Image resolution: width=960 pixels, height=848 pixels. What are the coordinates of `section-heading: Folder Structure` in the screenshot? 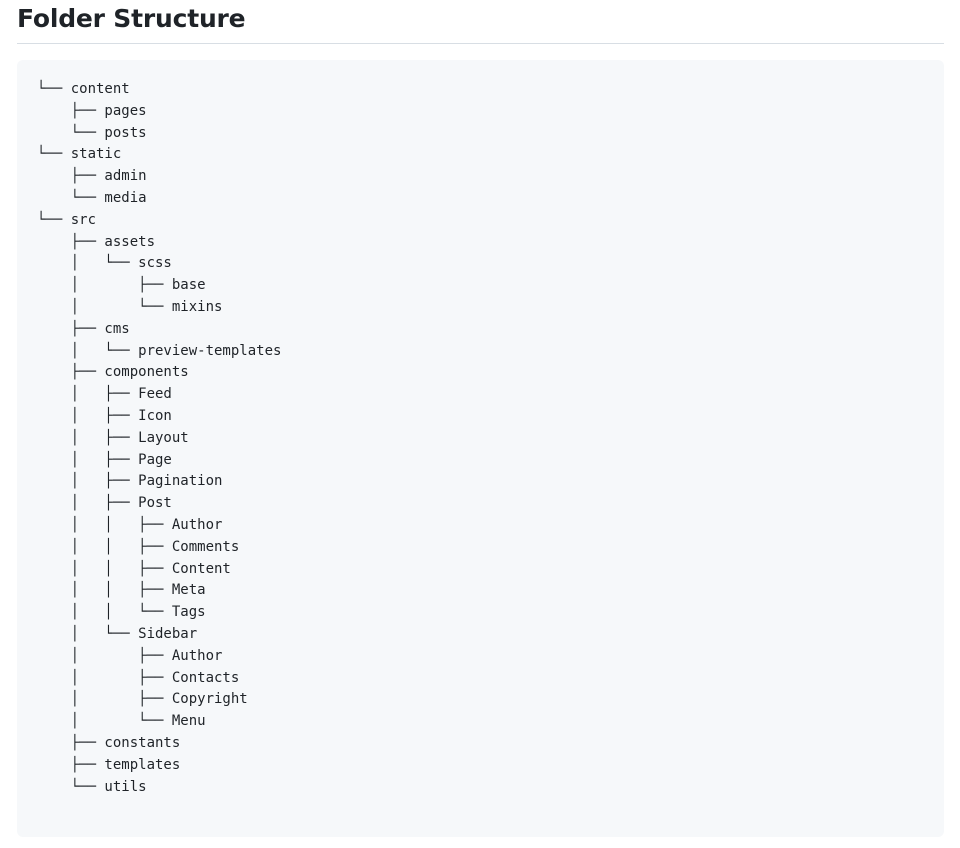 It's located at (480, 22).